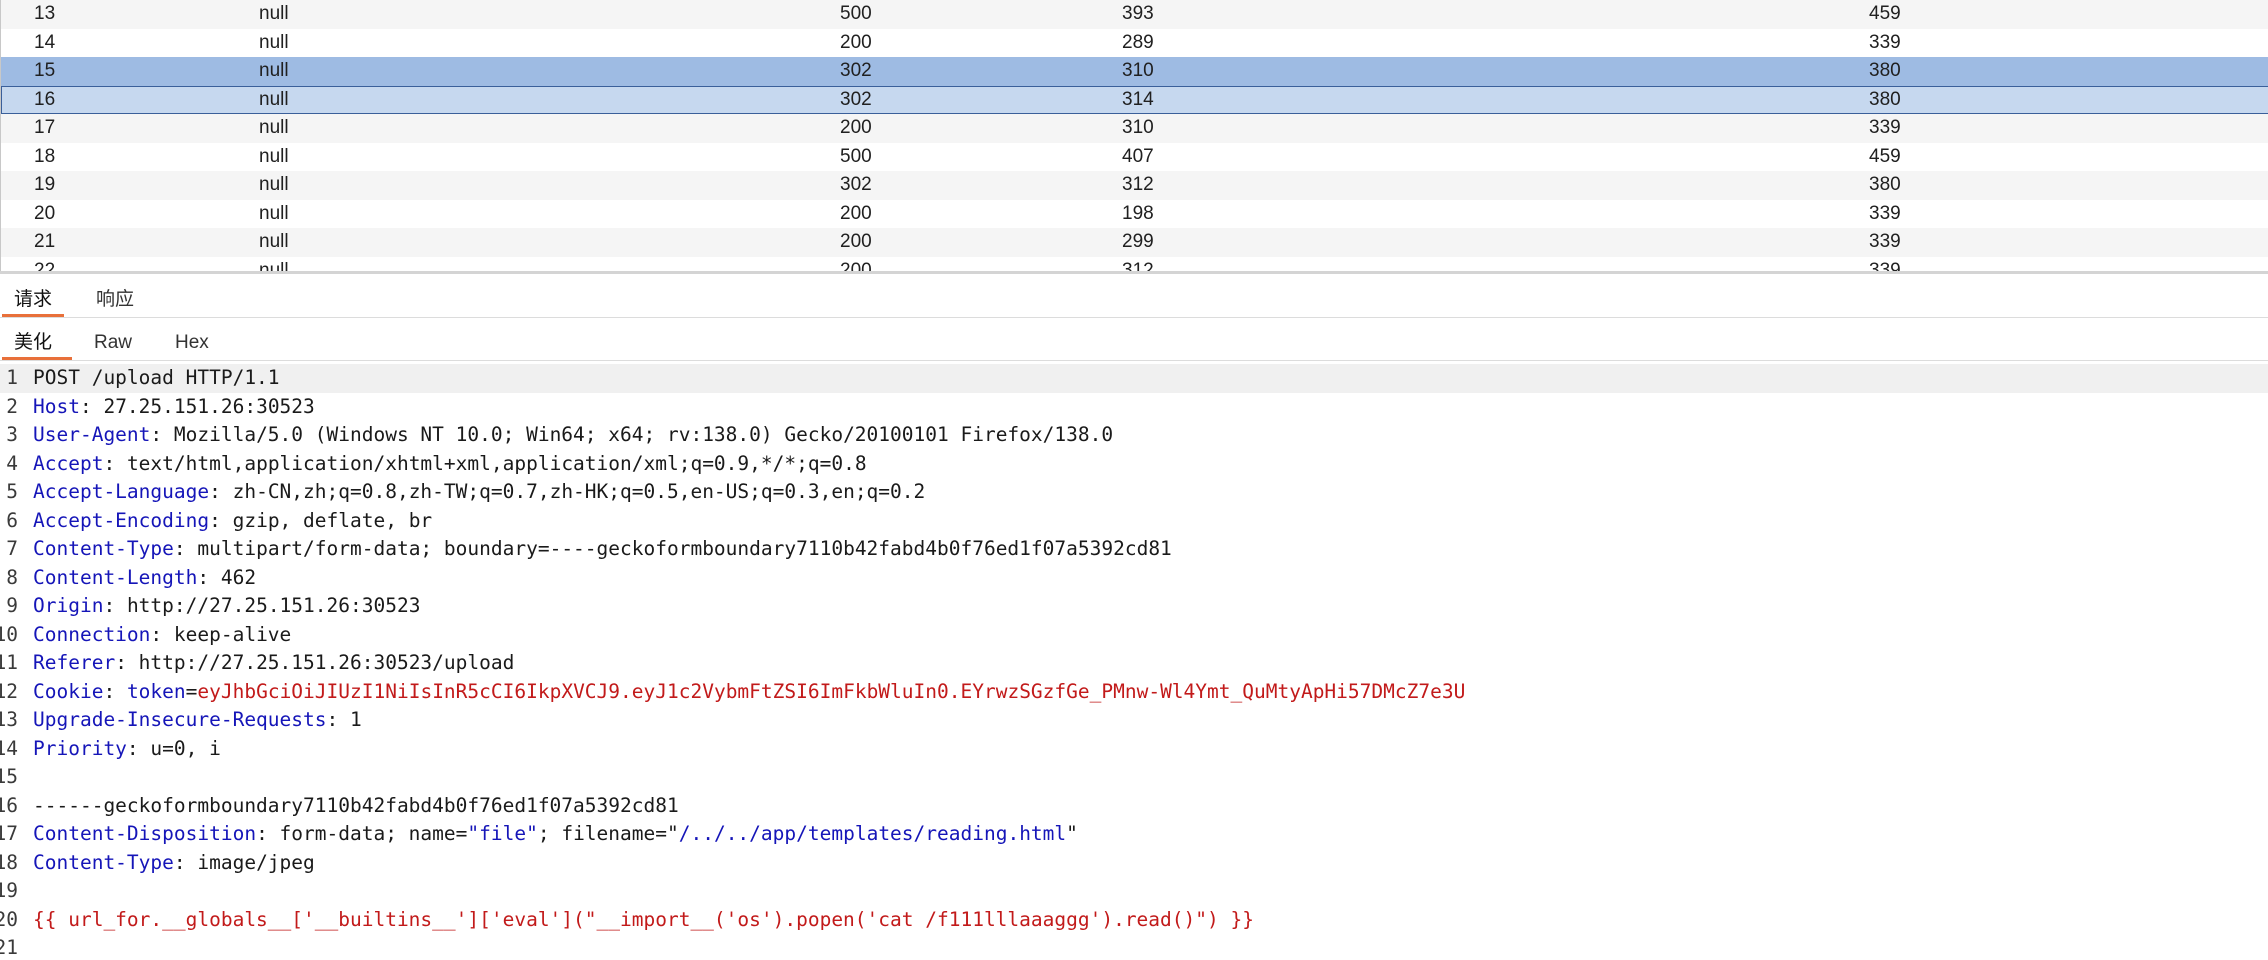 The image size is (2268, 960). Describe the element at coordinates (332, 520) in the screenshot. I see `header-value: gzip, deflate, br` at that location.